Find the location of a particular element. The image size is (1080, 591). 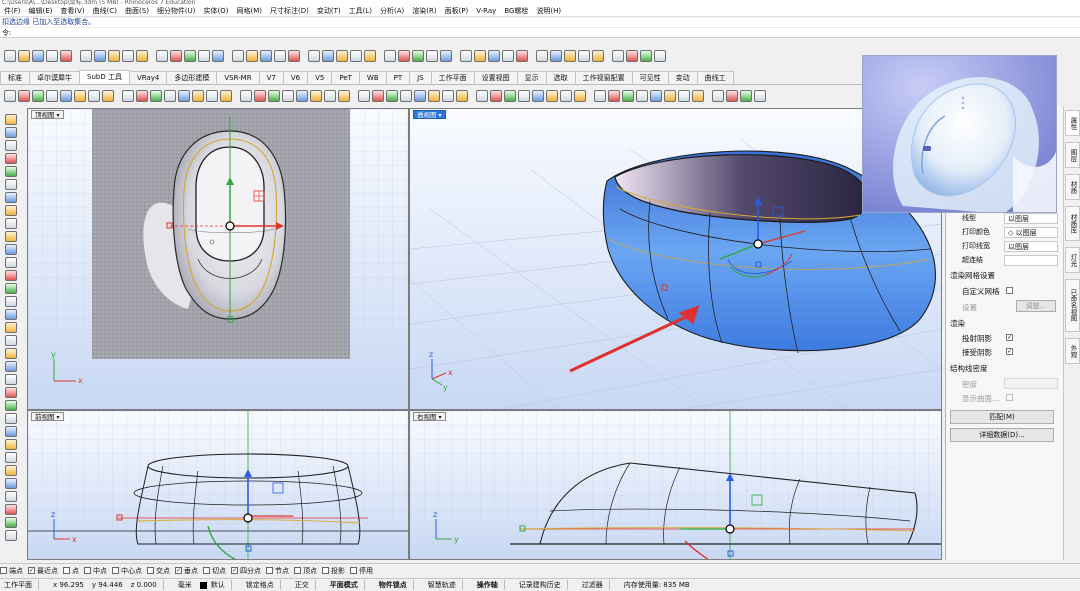

status-toggle: 锁定格点 is located at coordinates (260, 585).